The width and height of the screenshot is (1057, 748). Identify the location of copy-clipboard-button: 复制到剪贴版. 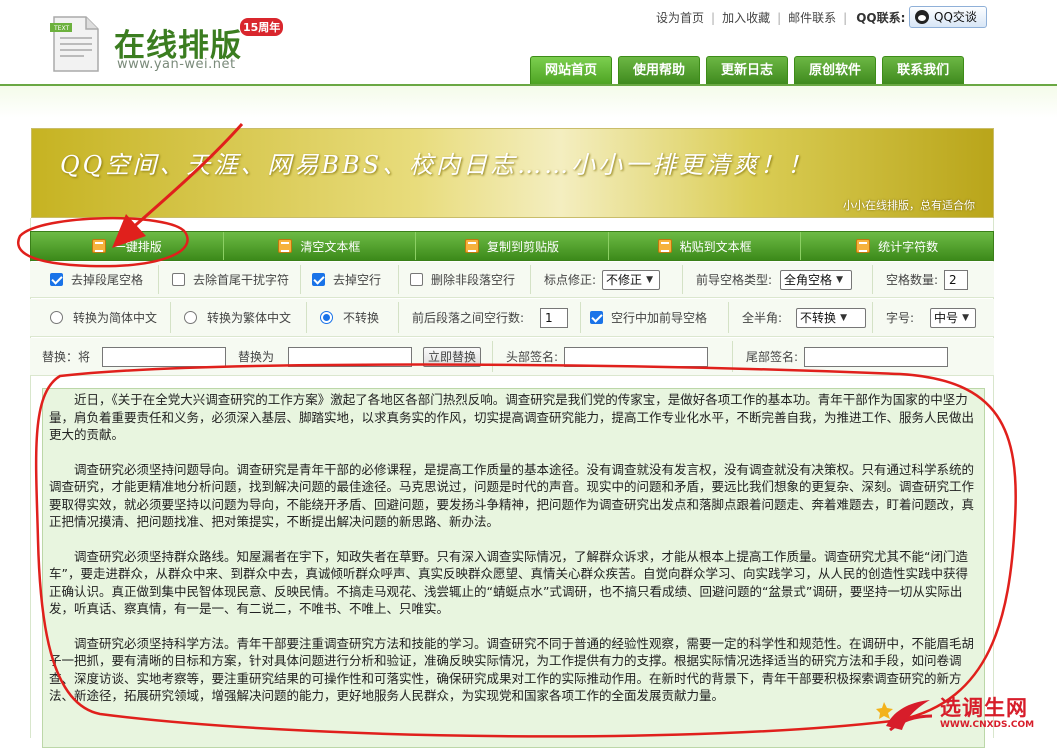
(512, 246).